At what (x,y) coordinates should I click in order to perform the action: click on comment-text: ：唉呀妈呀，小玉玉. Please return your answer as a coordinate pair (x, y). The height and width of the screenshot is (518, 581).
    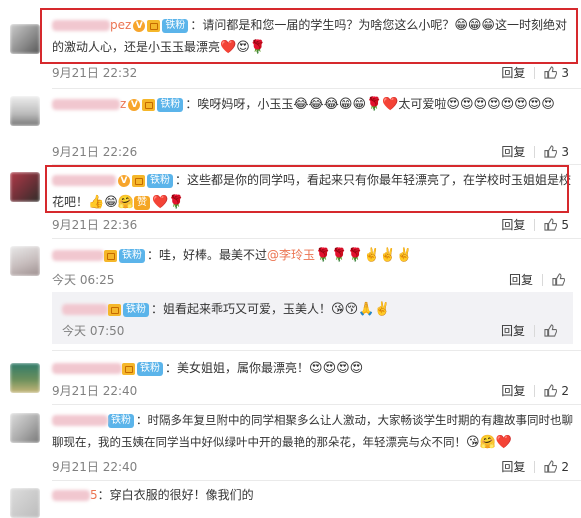
    Looking at the image, I should click on (239, 104).